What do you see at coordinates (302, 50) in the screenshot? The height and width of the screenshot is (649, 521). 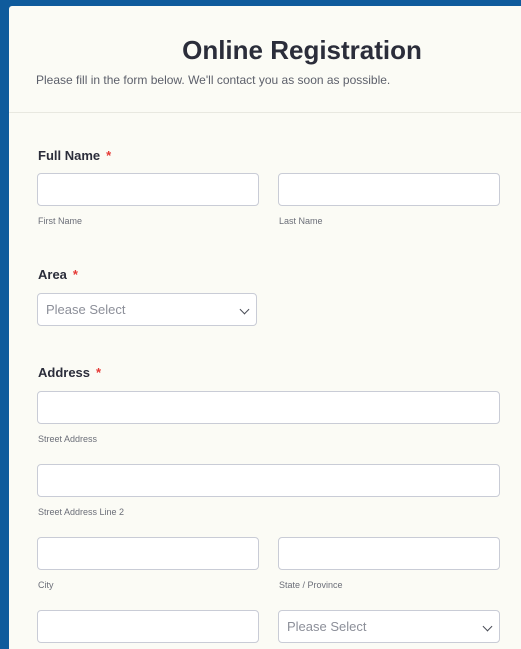 I see `form-title: Online Registration` at bounding box center [302, 50].